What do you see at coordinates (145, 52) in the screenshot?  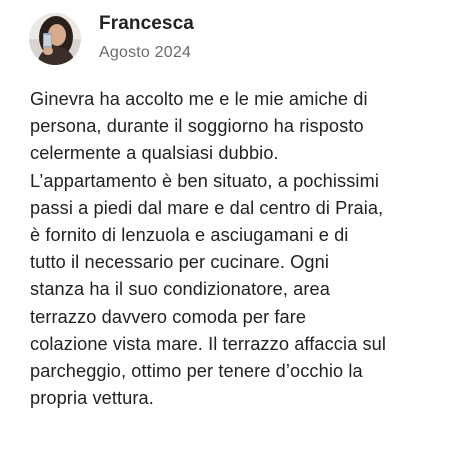 I see `review-date: Agosto 2024` at bounding box center [145, 52].